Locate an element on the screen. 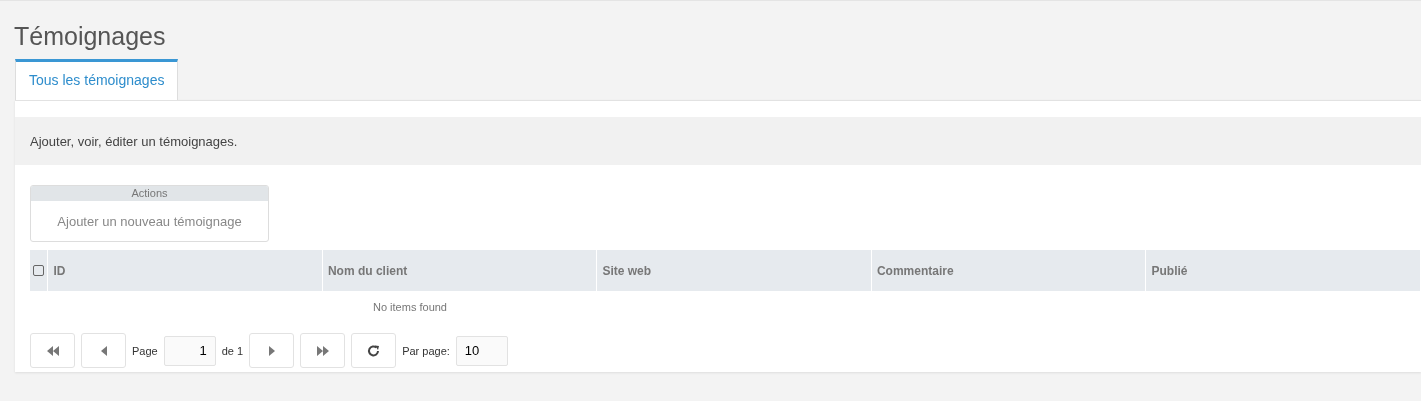 This screenshot has width=1421, height=401. double-right-arrow-icon is located at coordinates (322, 350).